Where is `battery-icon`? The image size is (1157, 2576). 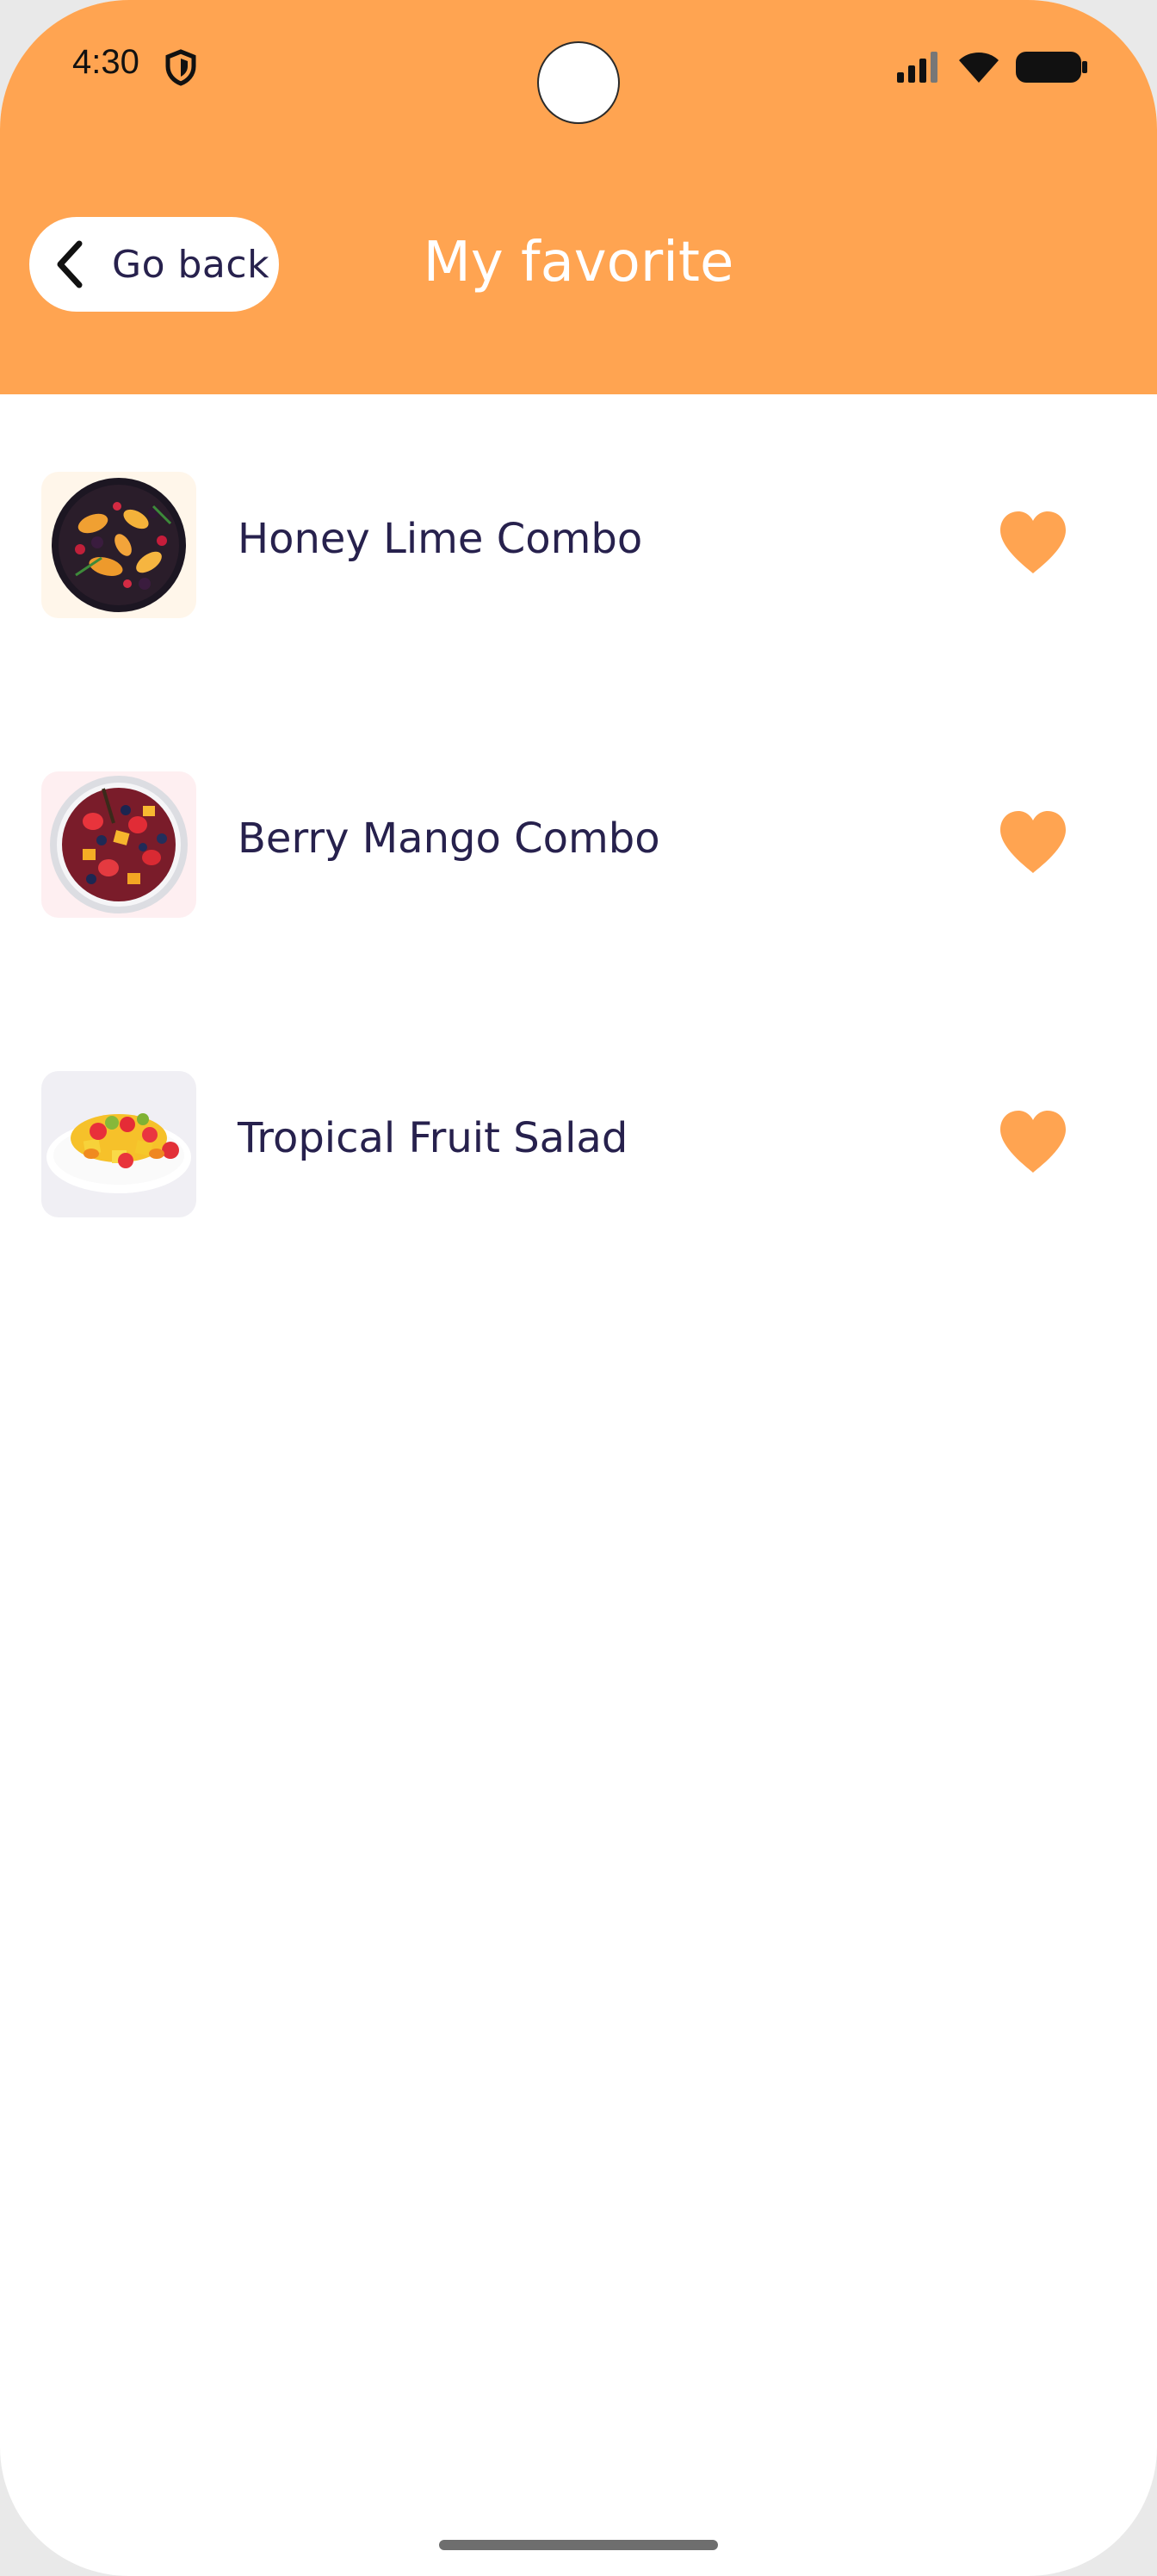 battery-icon is located at coordinates (1051, 67).